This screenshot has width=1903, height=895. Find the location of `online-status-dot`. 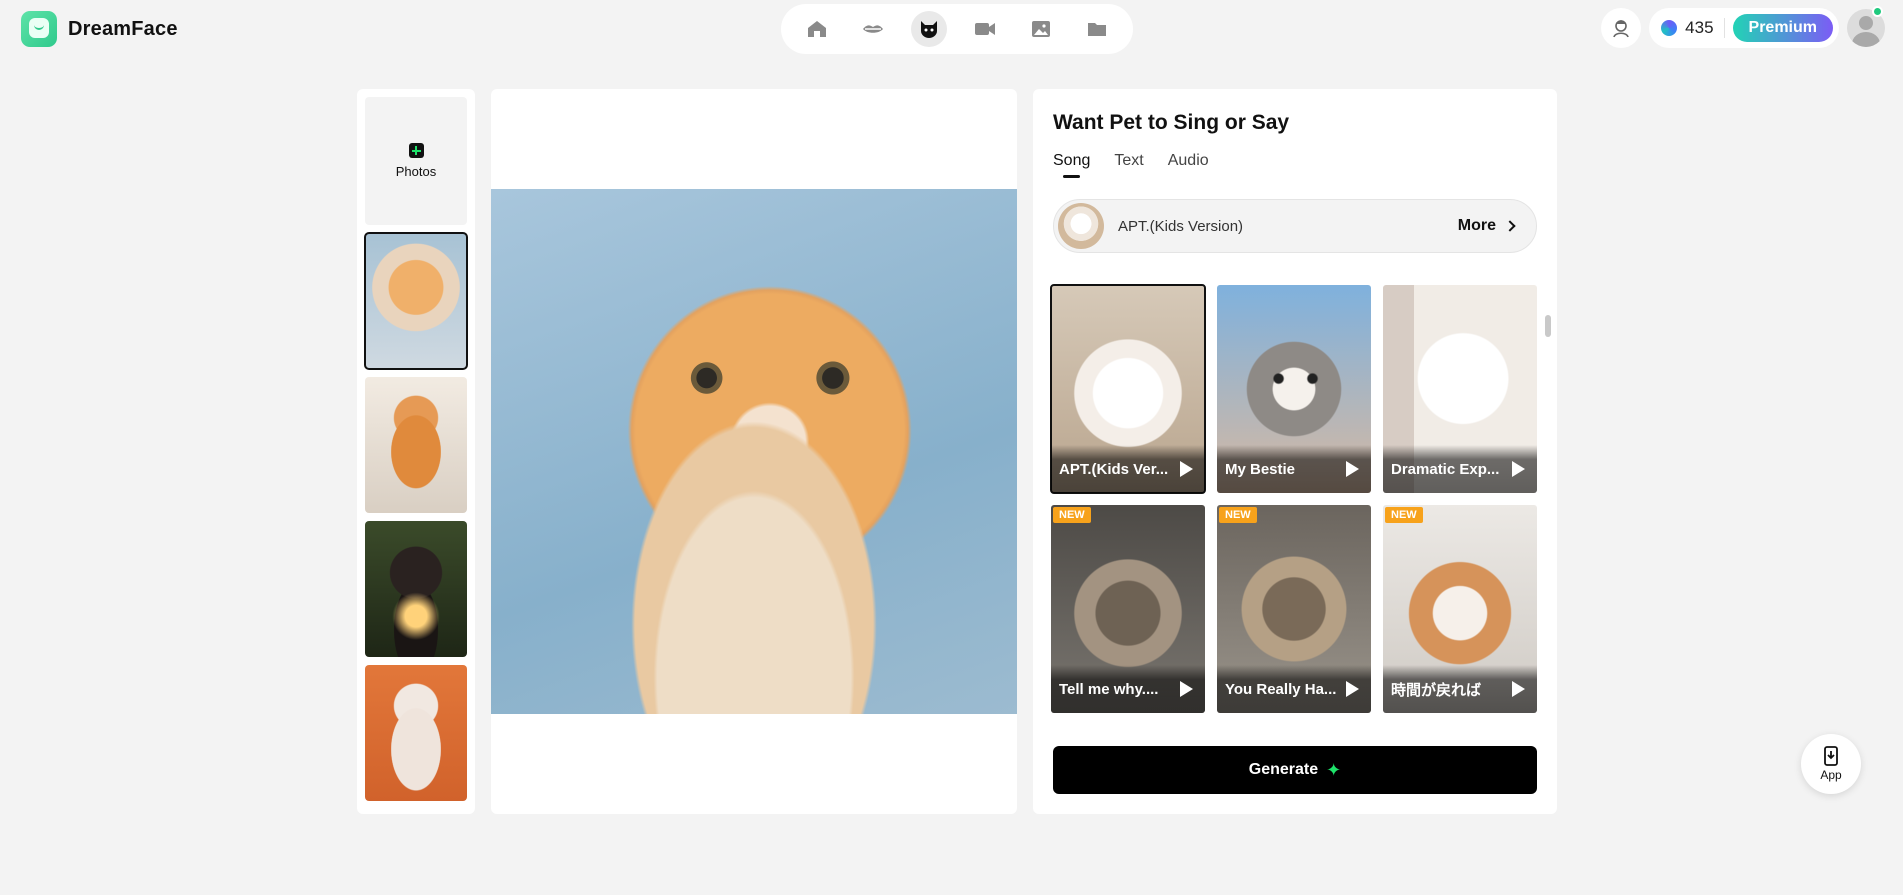

online-status-dot is located at coordinates (1877, 11).